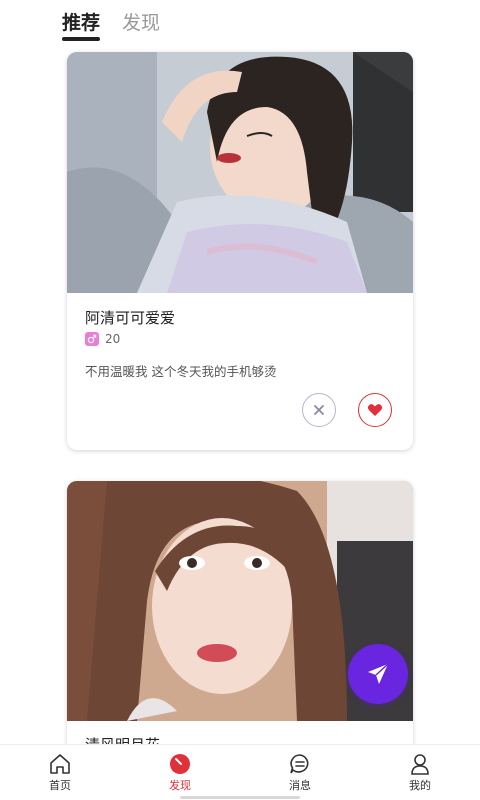 The height and width of the screenshot is (800, 480). I want to click on nav-label-messages: 消息, so click(300, 785).